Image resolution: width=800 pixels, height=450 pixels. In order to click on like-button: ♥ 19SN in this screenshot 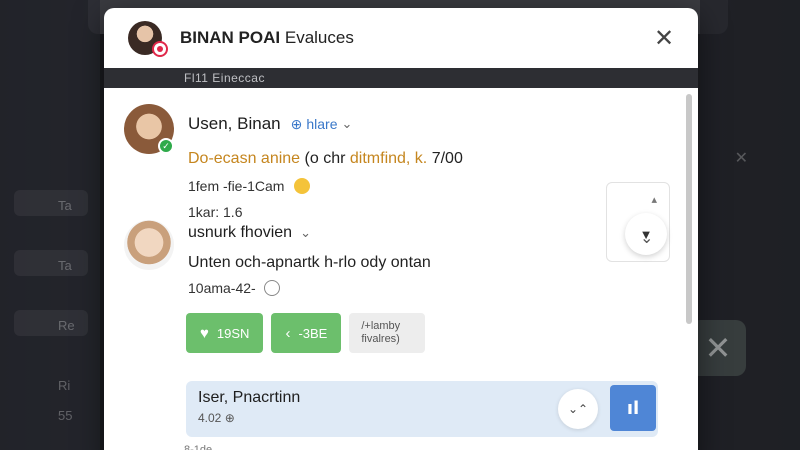, I will do `click(225, 333)`.